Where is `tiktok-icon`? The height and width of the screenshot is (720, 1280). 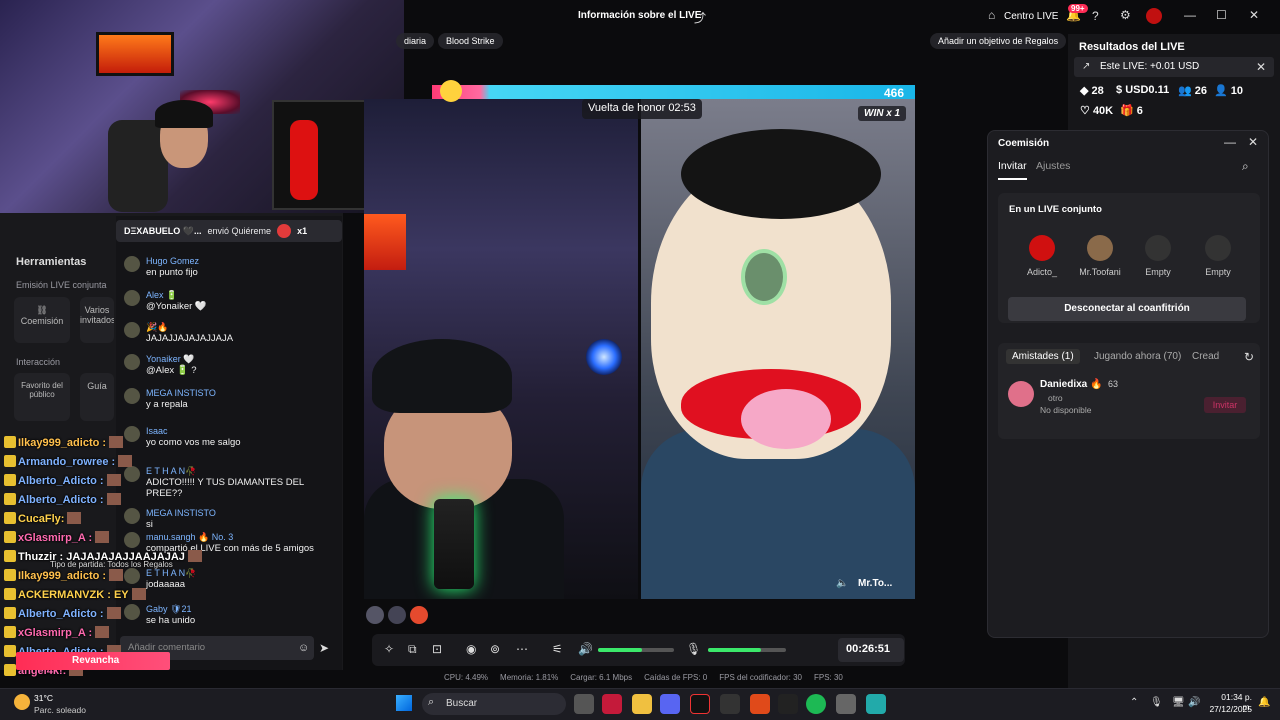
tiktok-icon is located at coordinates (700, 704).